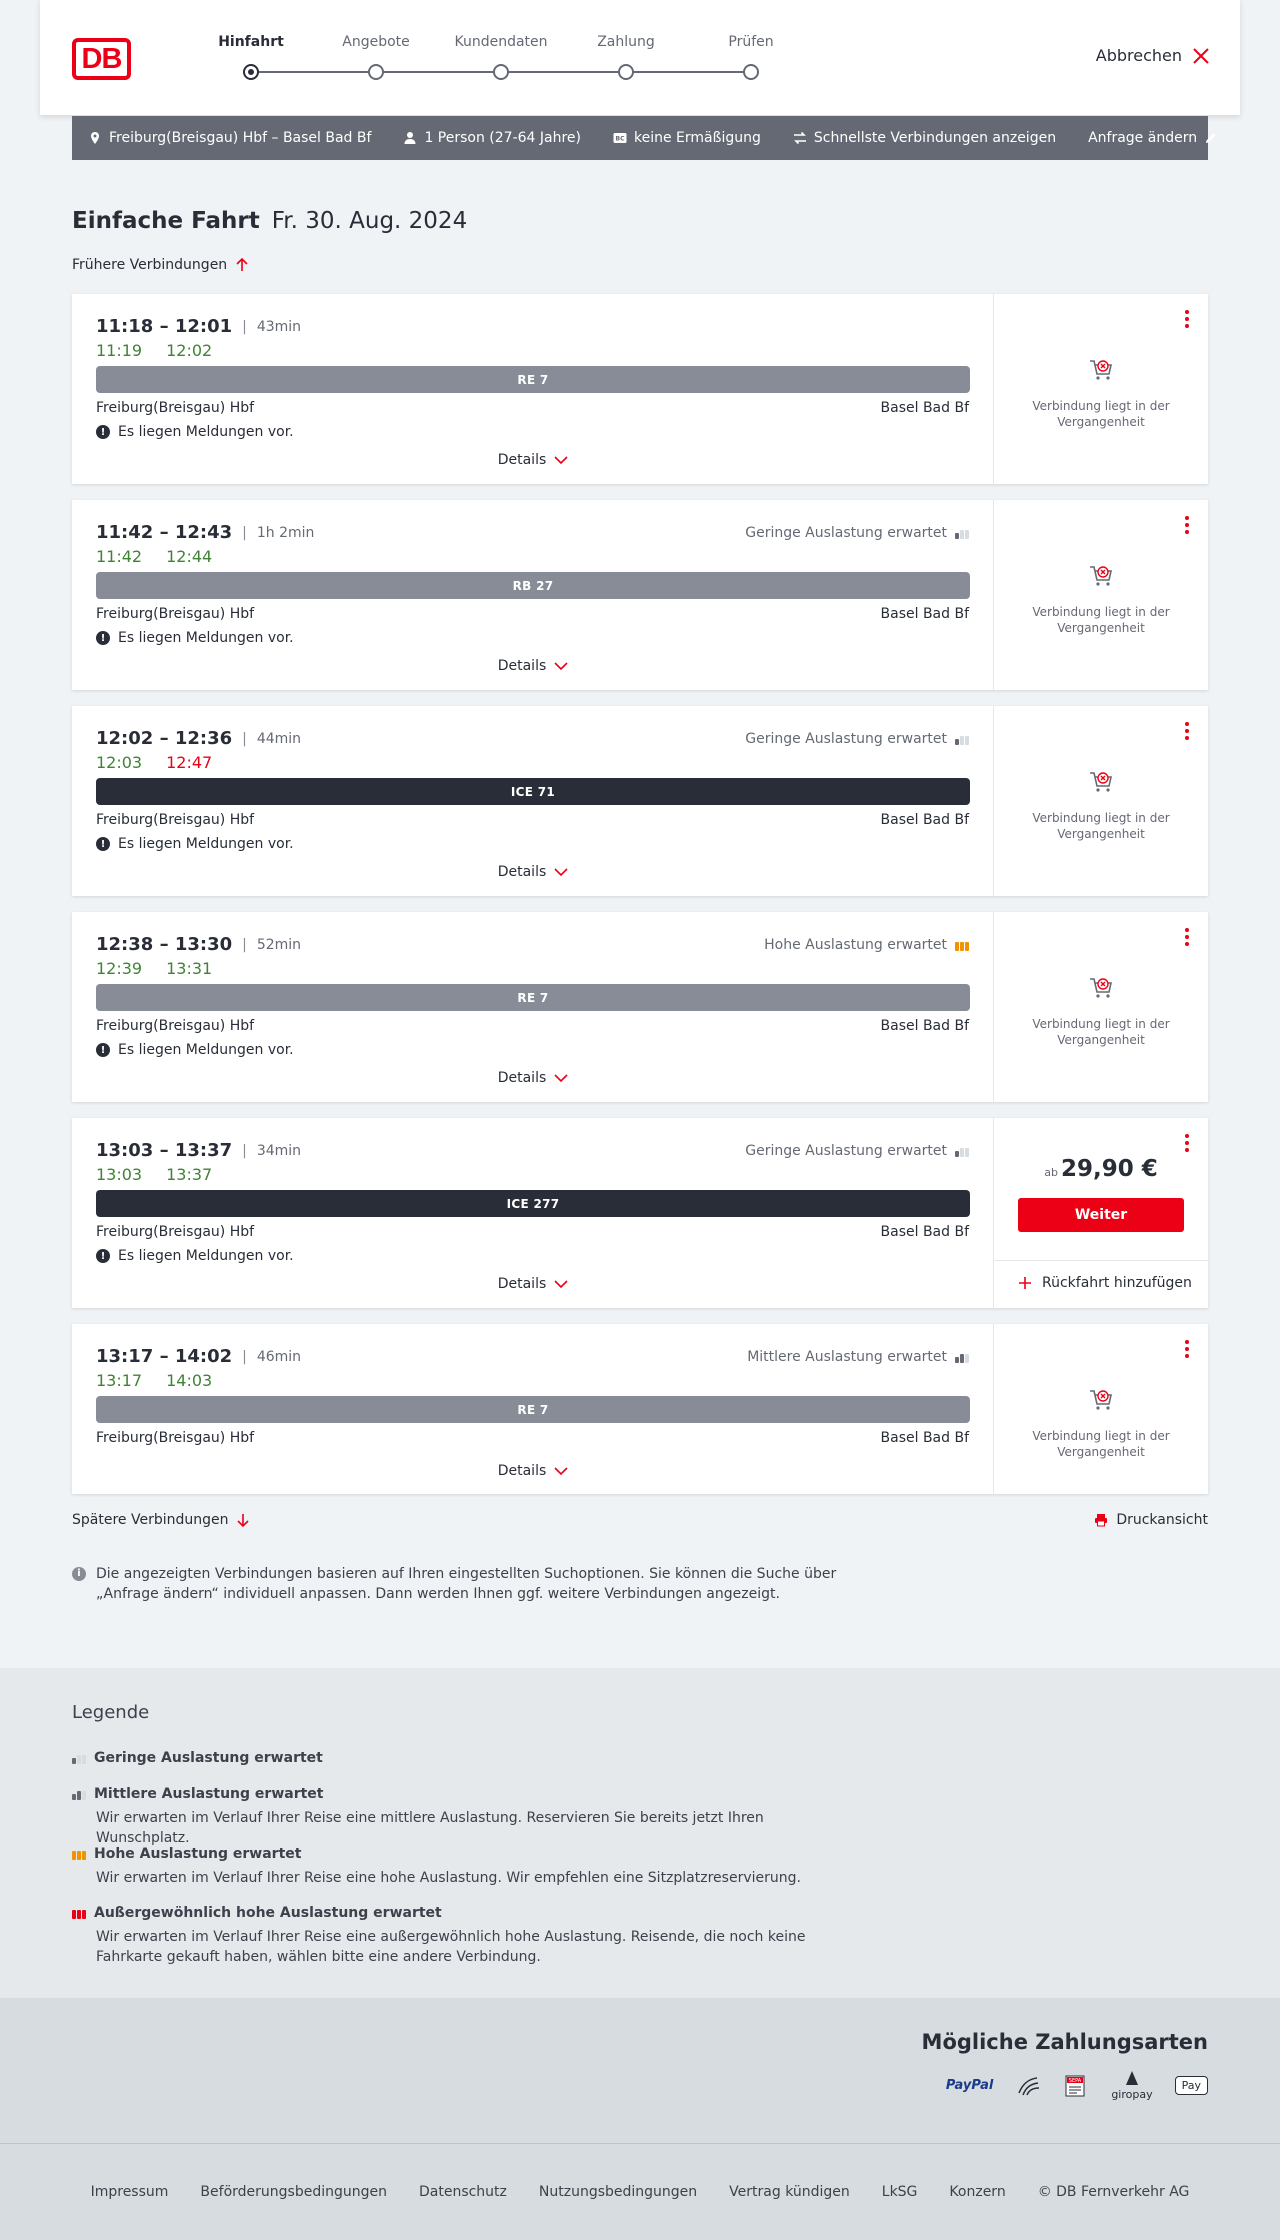 The width and height of the screenshot is (1280, 2240). I want to click on realtime-times: 11:19 12:02, so click(154, 350).